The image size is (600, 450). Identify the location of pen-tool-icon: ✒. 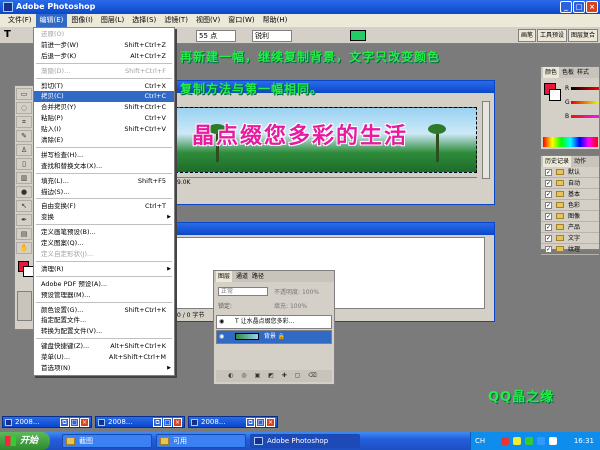
(24, 220).